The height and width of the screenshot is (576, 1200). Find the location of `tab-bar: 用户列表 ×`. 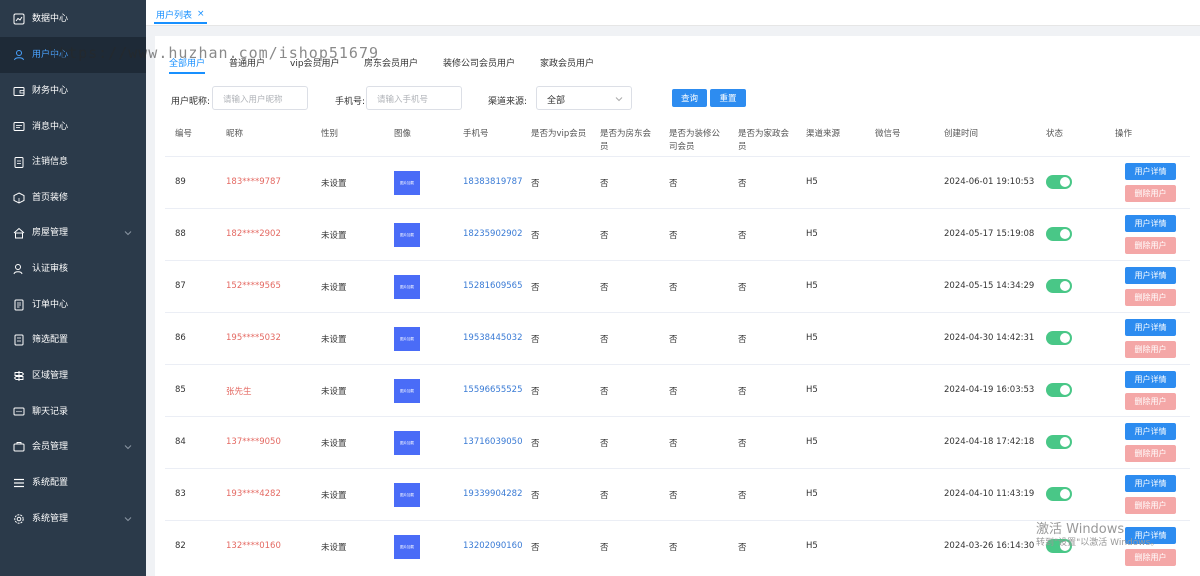

tab-bar: 用户列表 × is located at coordinates (673, 13).